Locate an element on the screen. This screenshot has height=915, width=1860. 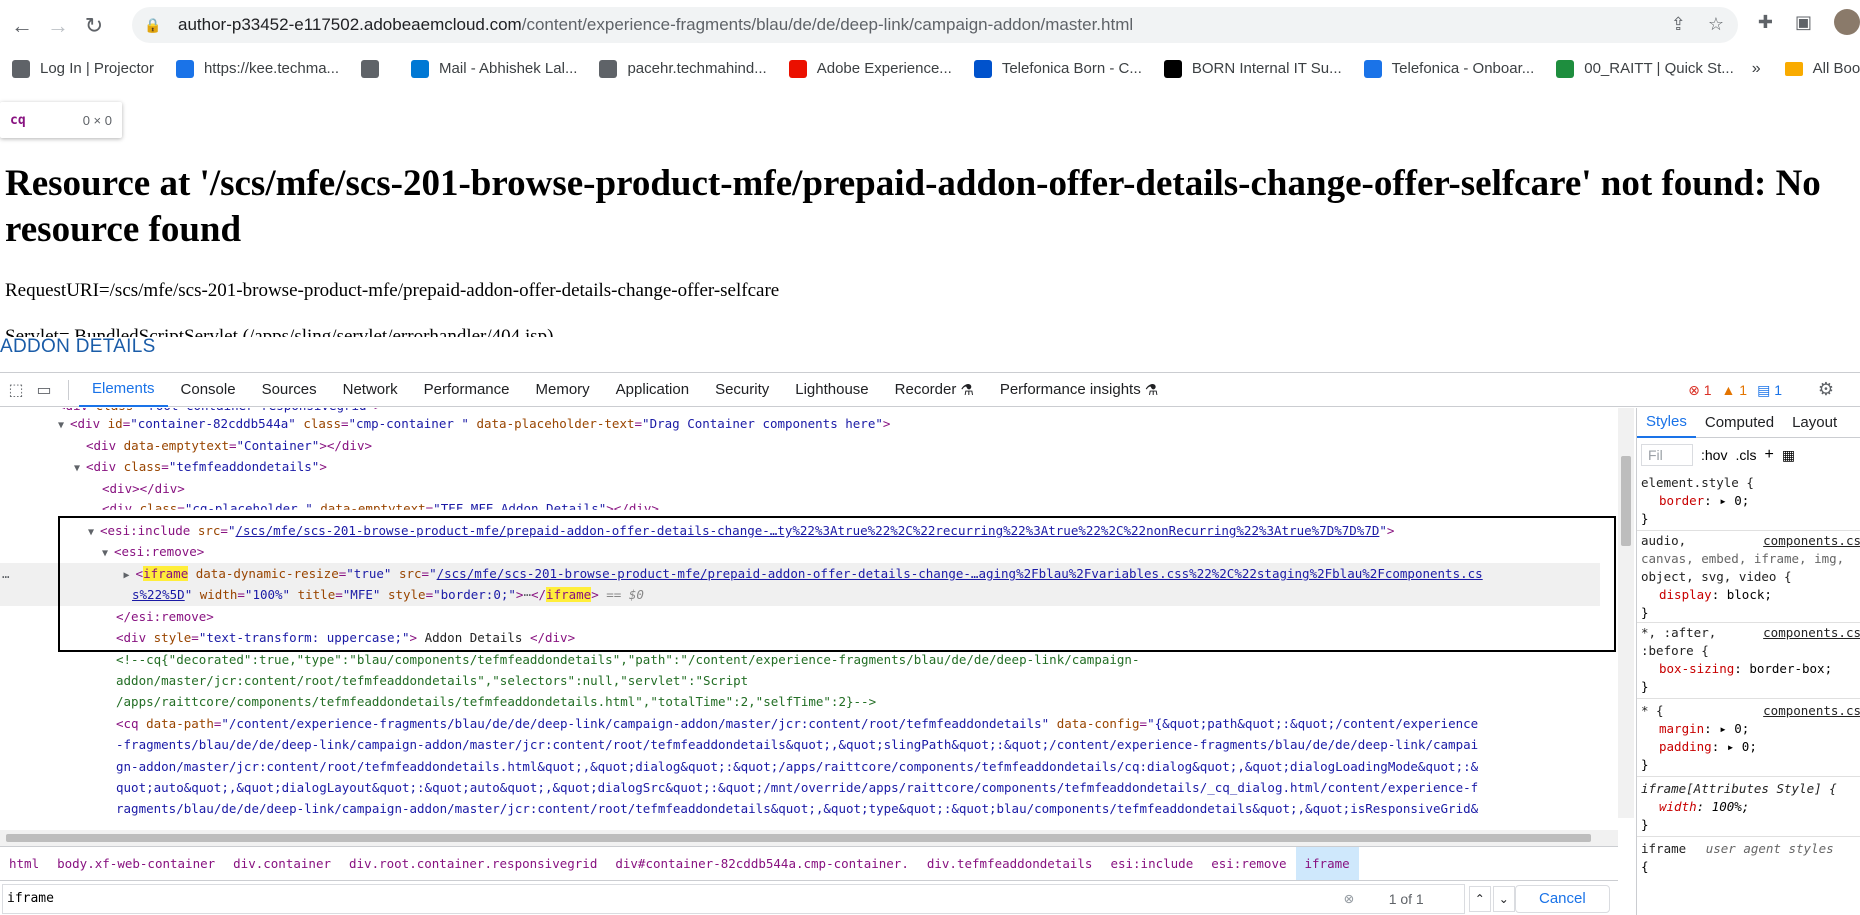
back-icon: ← is located at coordinates (22, 26).